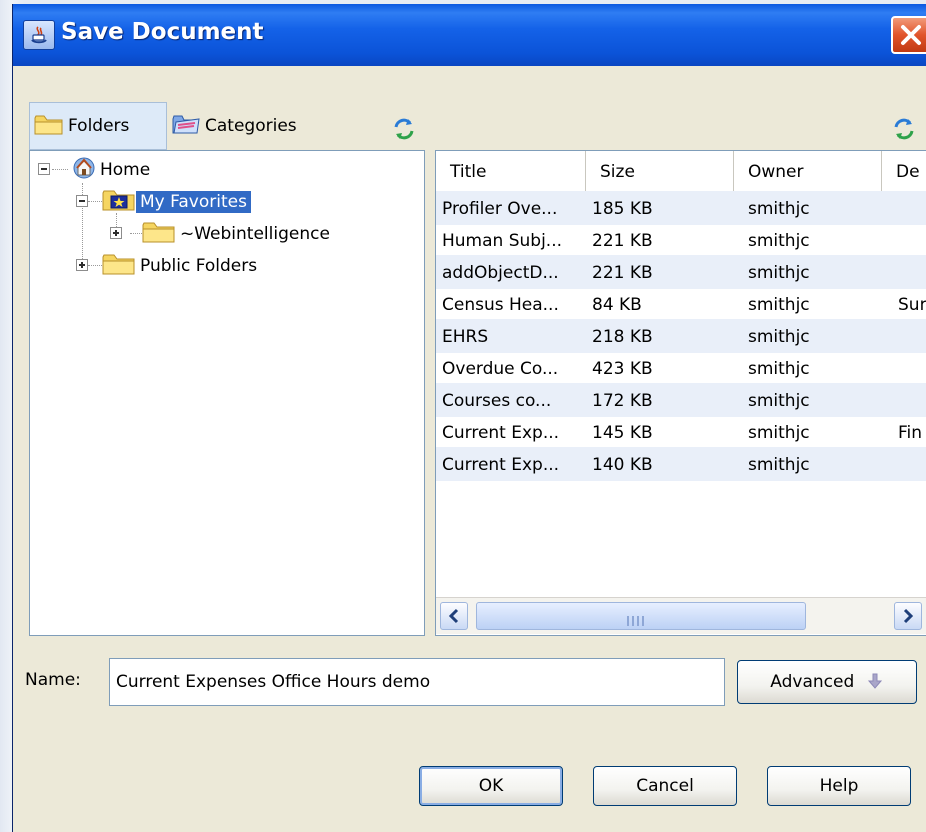 This screenshot has height=832, width=926. What do you see at coordinates (911, 35) in the screenshot?
I see `close-icon` at bounding box center [911, 35].